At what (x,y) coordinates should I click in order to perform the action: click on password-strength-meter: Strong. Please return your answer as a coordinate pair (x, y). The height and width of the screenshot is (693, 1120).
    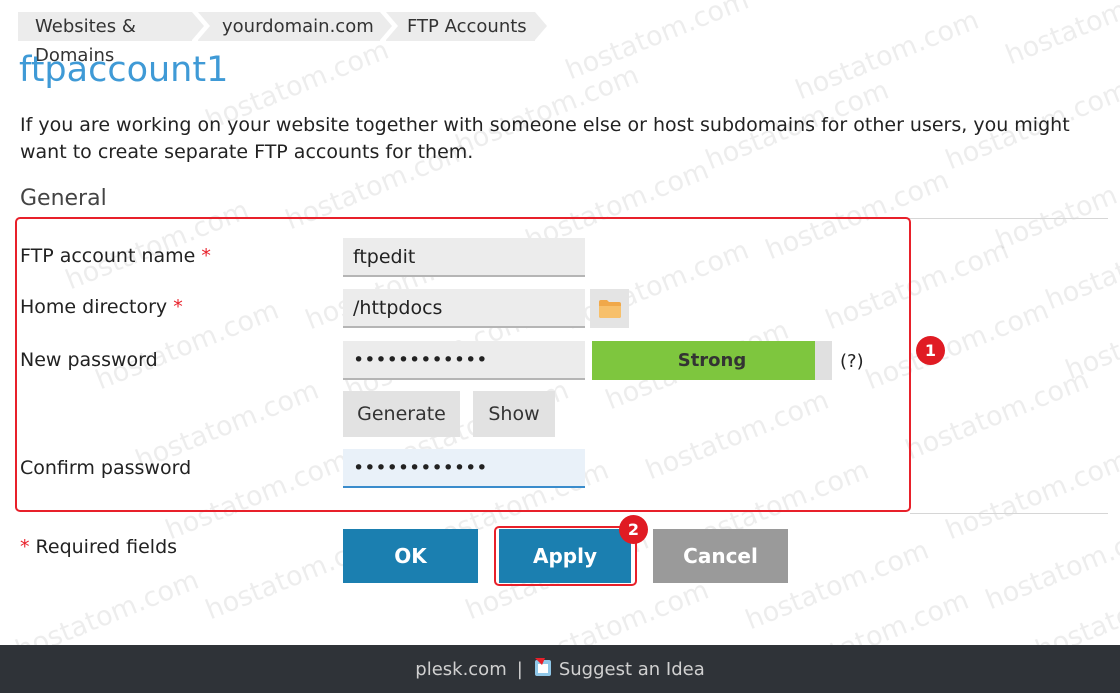
    Looking at the image, I should click on (712, 360).